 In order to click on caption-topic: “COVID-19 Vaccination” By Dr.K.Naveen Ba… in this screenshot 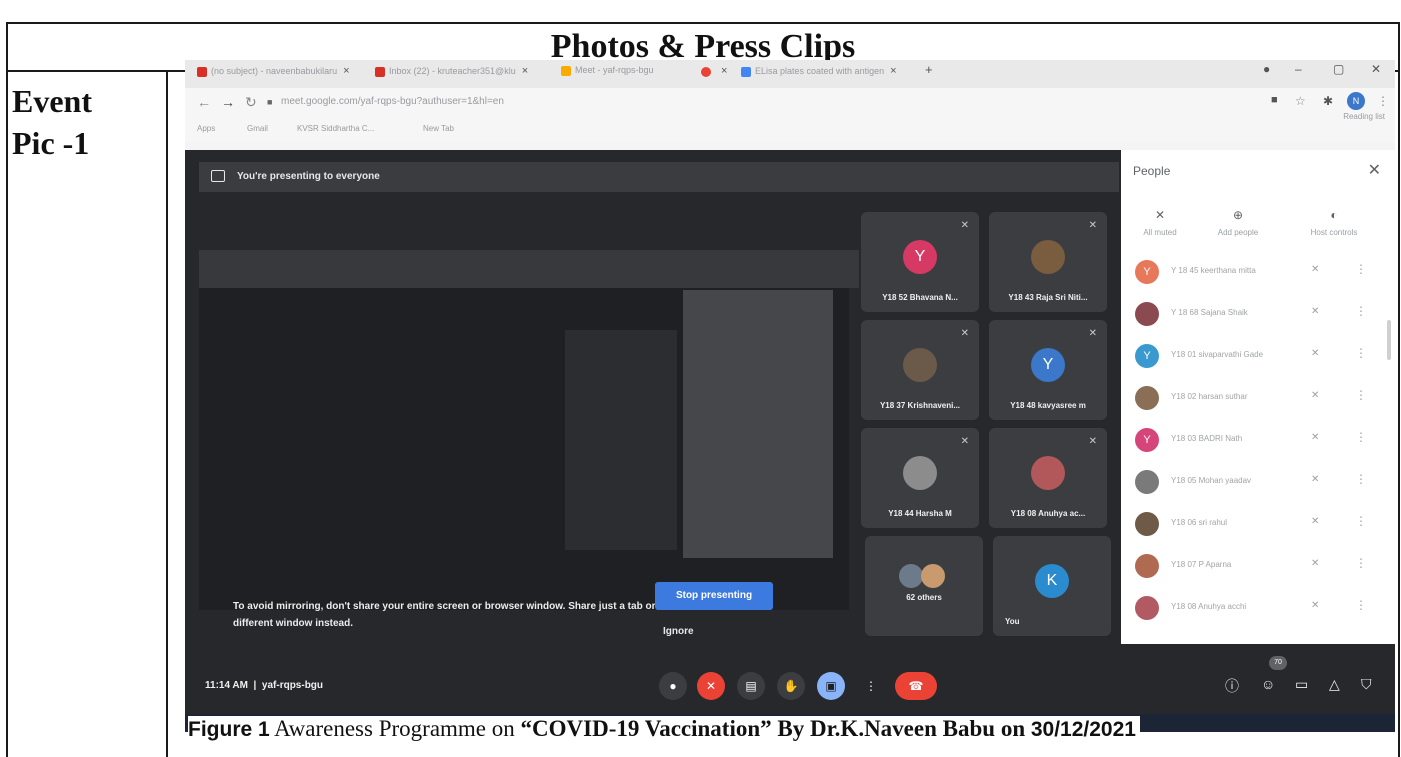, I will do `click(775, 728)`.